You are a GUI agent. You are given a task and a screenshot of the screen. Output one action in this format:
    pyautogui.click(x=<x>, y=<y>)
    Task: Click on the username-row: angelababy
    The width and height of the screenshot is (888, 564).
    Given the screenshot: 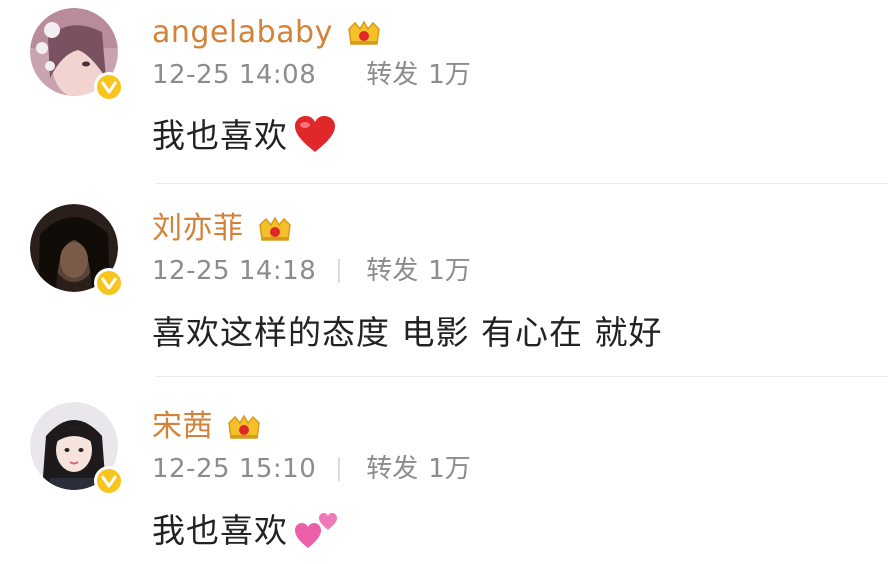 What is the action you would take?
    pyautogui.click(x=266, y=33)
    